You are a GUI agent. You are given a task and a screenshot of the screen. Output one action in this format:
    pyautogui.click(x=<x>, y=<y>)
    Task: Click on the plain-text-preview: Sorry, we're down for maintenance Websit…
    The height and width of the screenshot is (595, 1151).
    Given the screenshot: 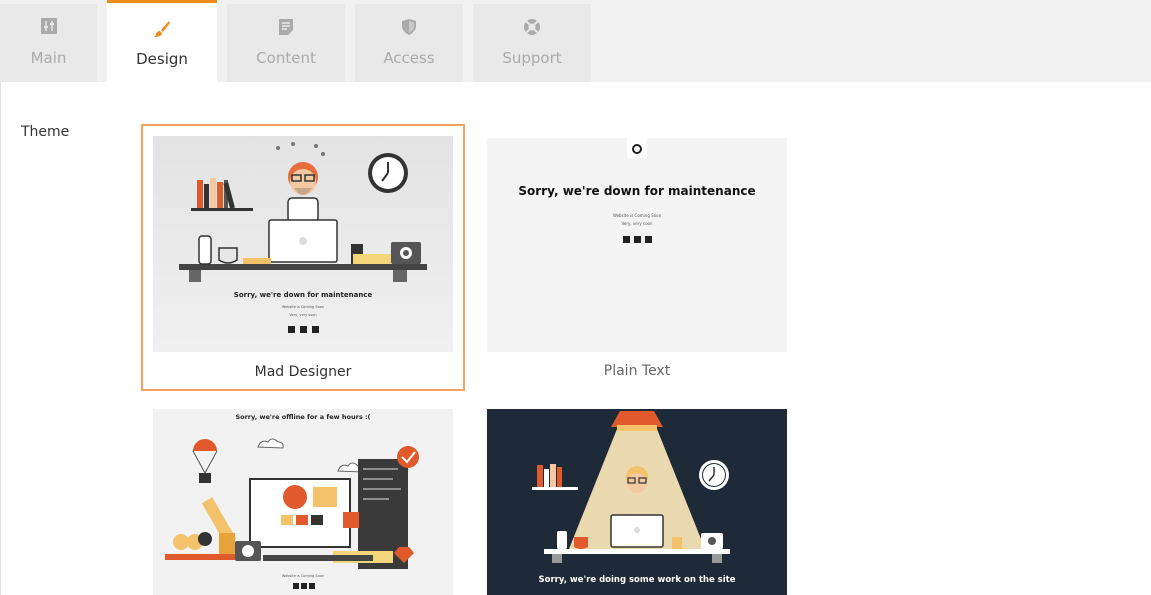 What is the action you would take?
    pyautogui.click(x=637, y=190)
    